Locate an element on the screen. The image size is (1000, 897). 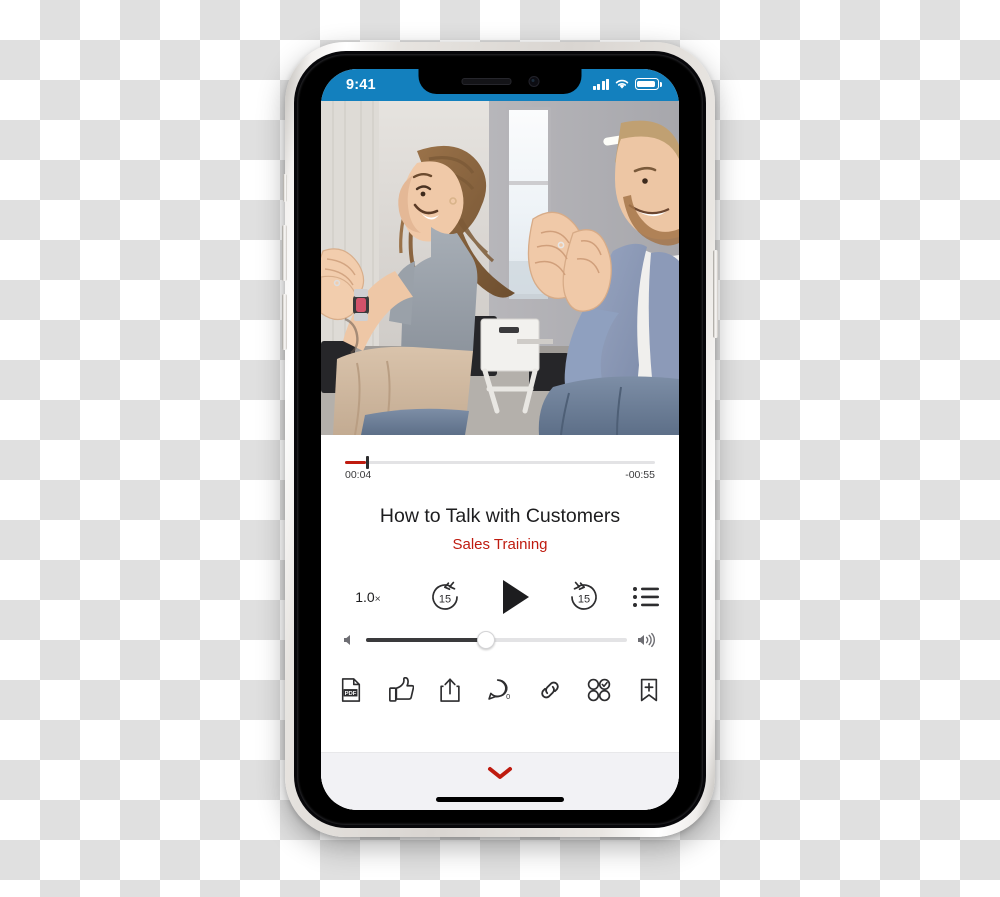
playback-speed-symbol: × is located at coordinates (377, 599).